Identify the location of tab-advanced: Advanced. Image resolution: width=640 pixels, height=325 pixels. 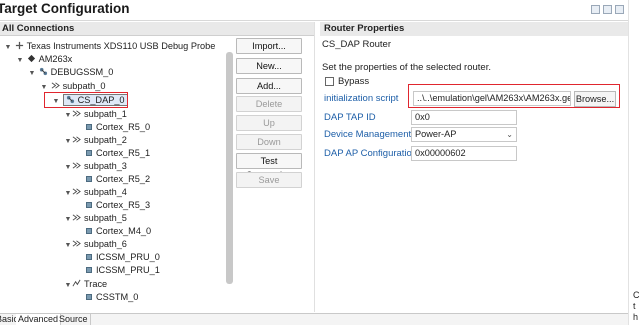
(39, 319).